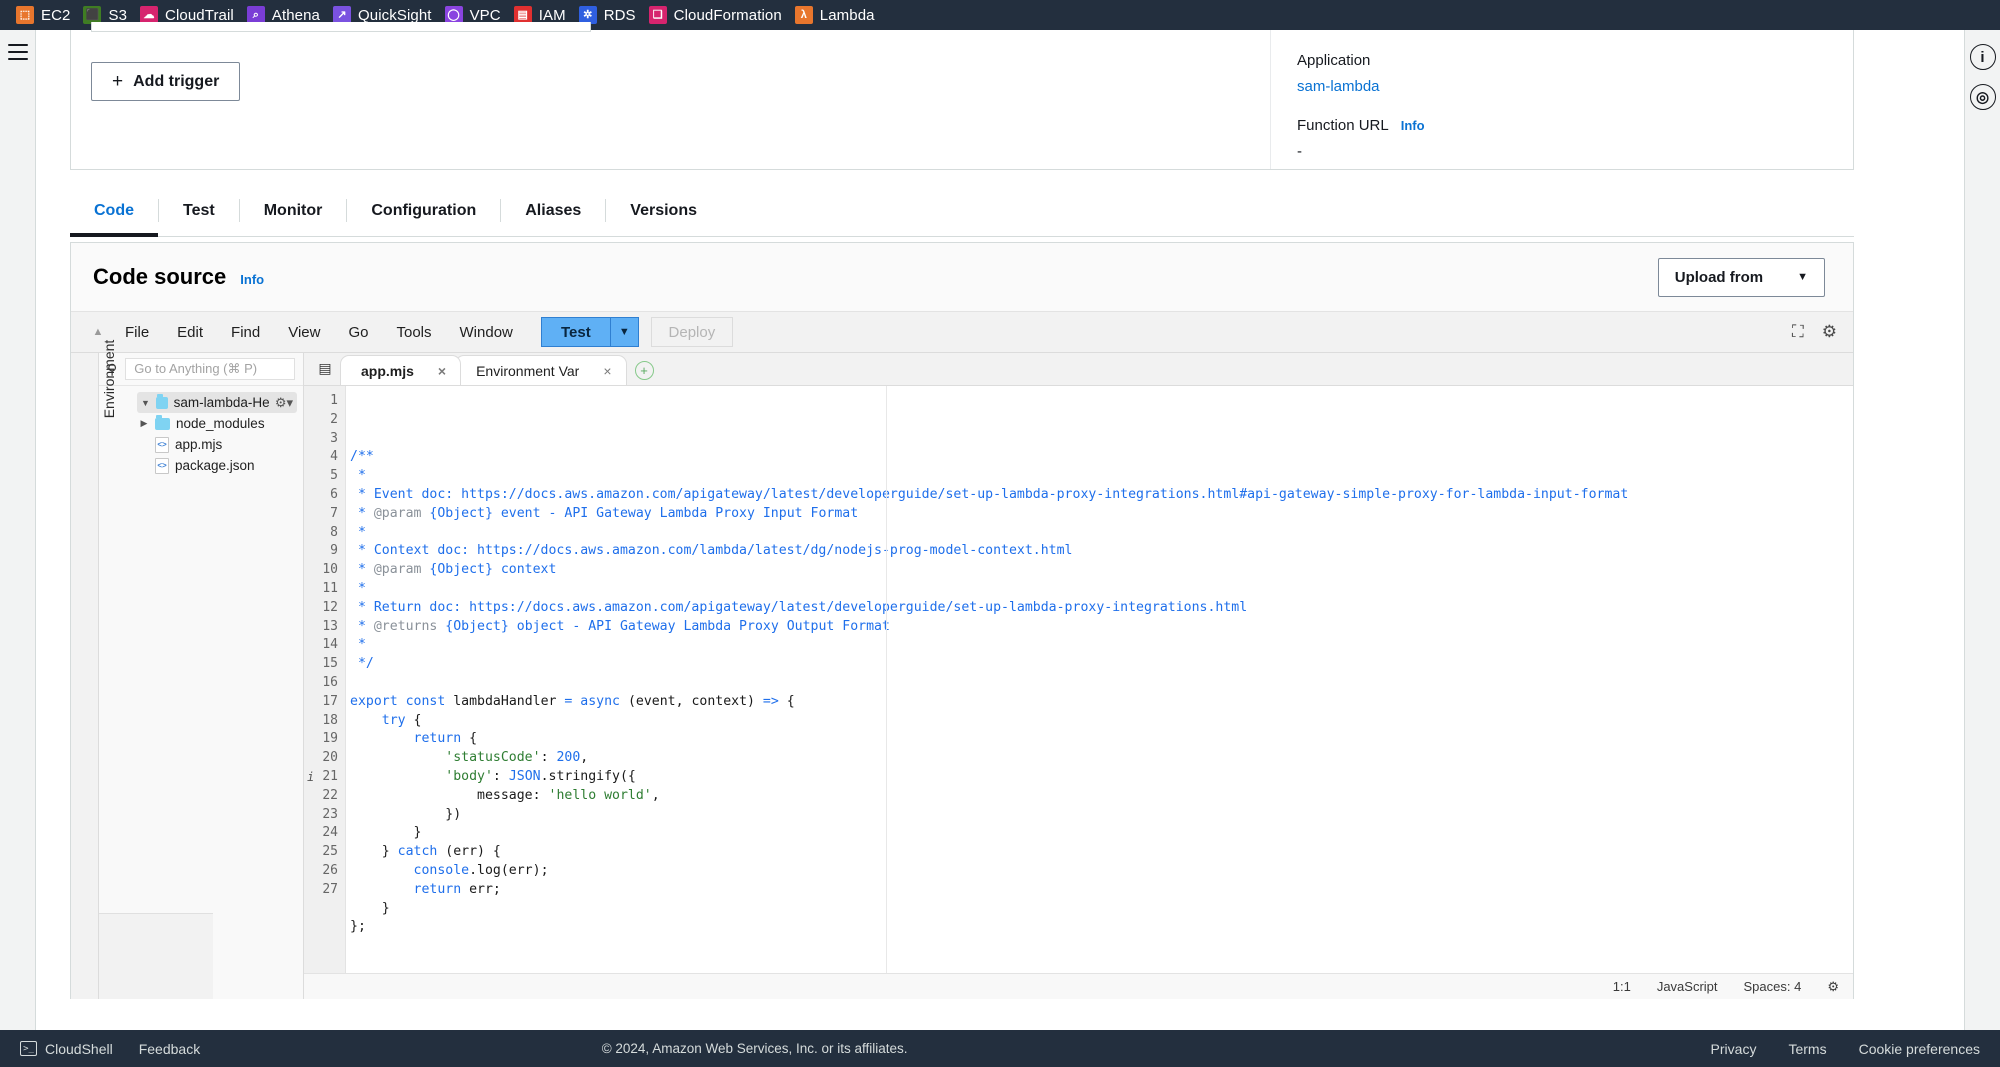 This screenshot has height=1067, width=2000. What do you see at coordinates (358, 332) in the screenshot?
I see `ide-menu-go: Go` at bounding box center [358, 332].